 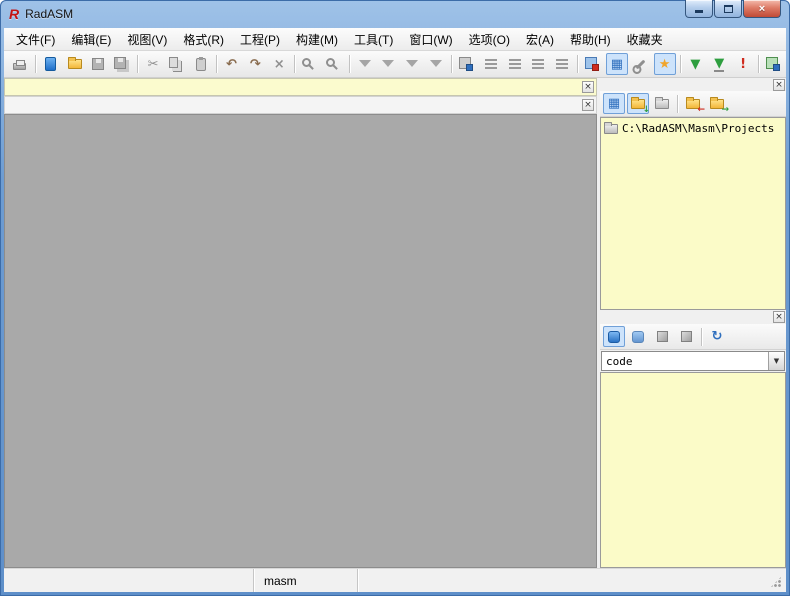 What do you see at coordinates (695, 64) in the screenshot?
I see `get-update-1-button: ▼` at bounding box center [695, 64].